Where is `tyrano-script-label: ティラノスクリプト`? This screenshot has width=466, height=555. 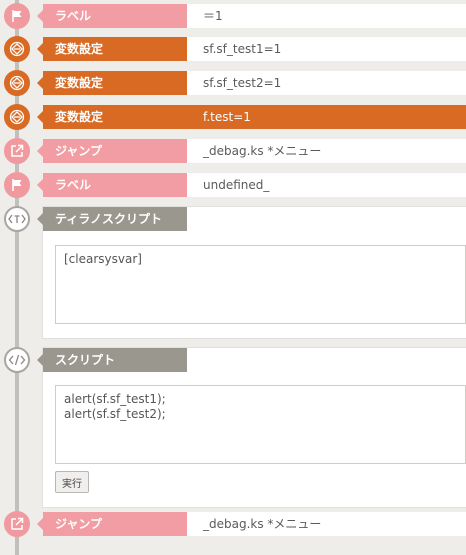 tyrano-script-label: ティラノスクリプト is located at coordinates (112, 219).